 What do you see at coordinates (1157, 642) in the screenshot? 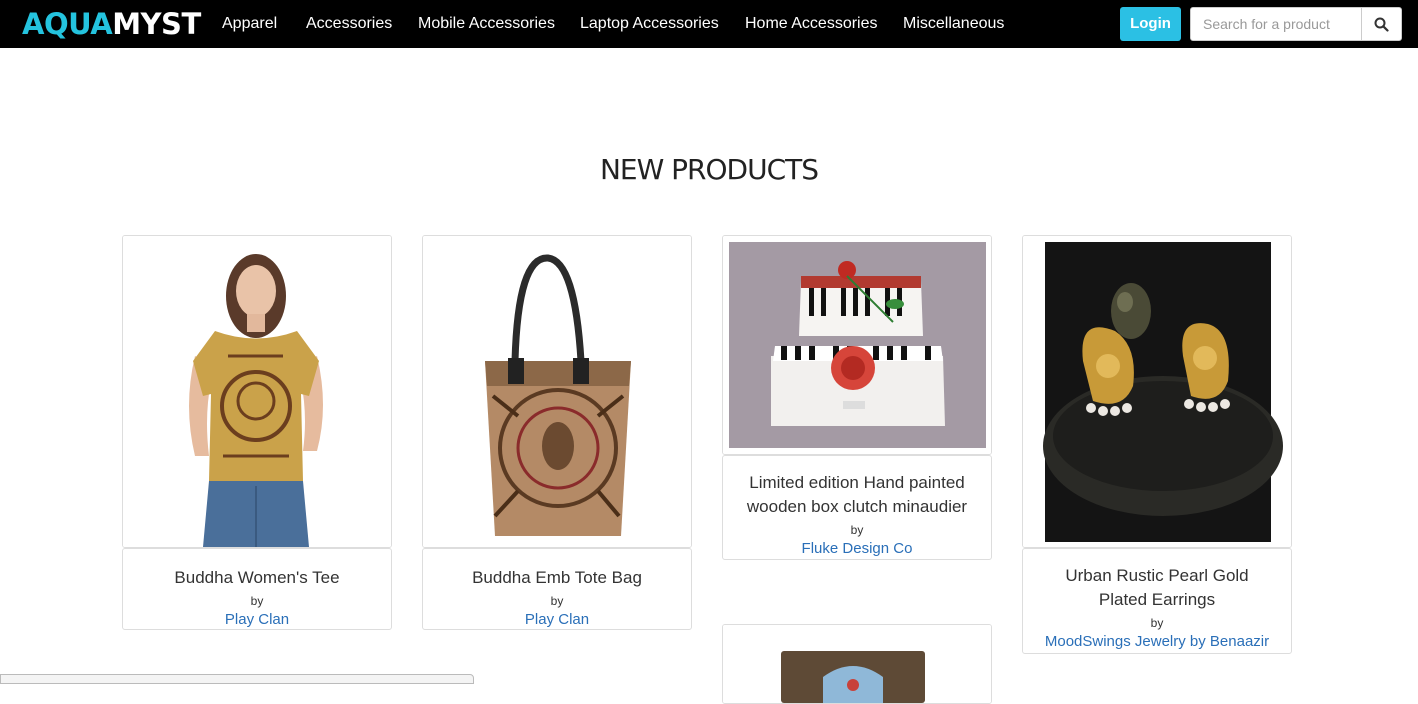
I see `product-brand-link: MoodSwings Jewelry by Benaazir` at bounding box center [1157, 642].